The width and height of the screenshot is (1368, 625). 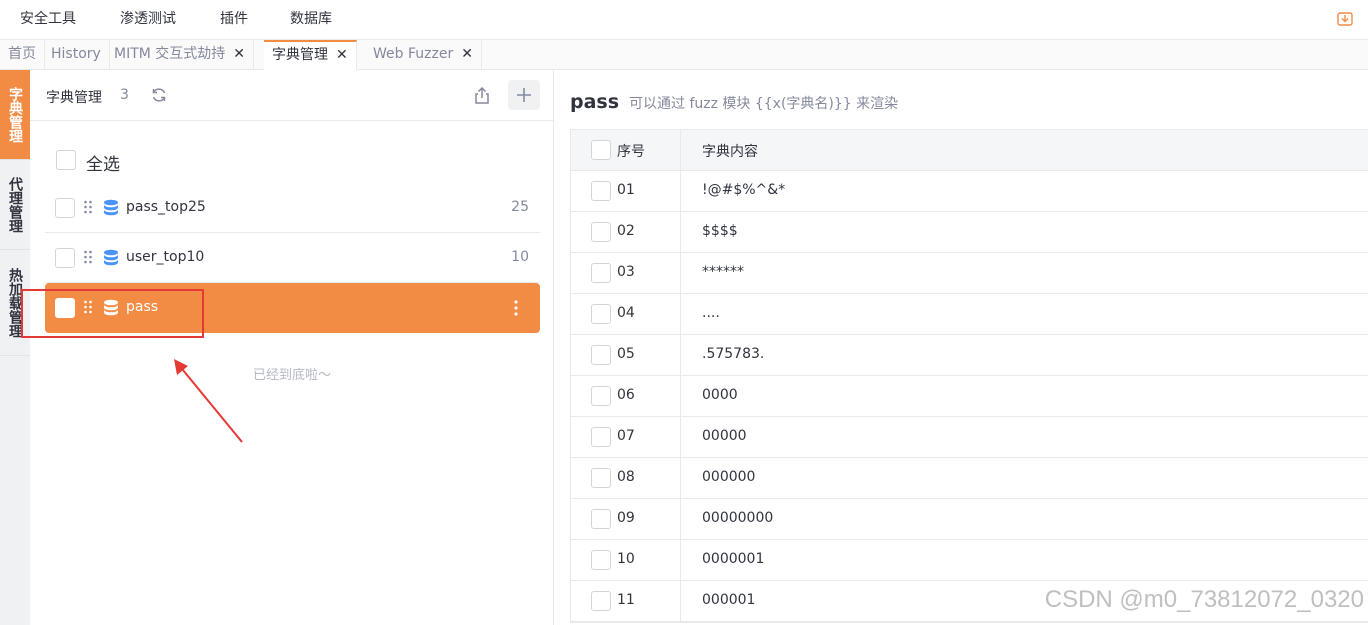 What do you see at coordinates (48, 20) in the screenshot?
I see `menu-security-tools: 安全工具` at bounding box center [48, 20].